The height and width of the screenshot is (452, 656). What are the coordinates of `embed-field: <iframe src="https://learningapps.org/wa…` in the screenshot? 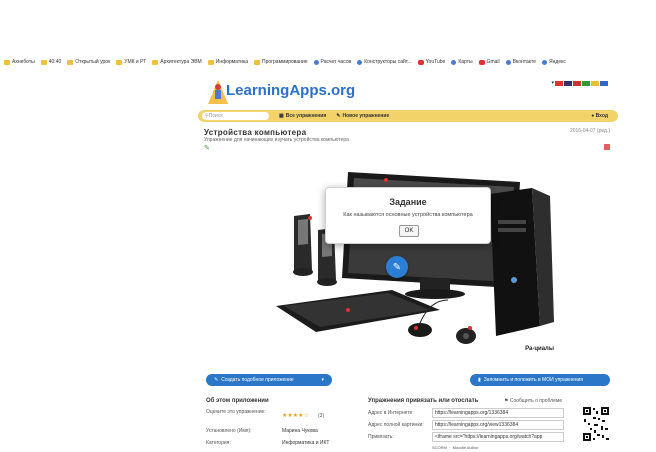 It's located at (498, 437).